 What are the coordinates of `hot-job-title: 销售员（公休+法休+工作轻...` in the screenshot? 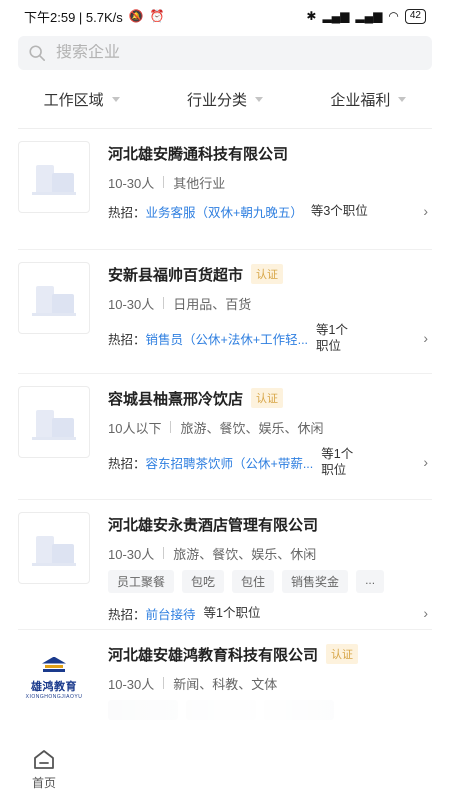 It's located at (227, 338).